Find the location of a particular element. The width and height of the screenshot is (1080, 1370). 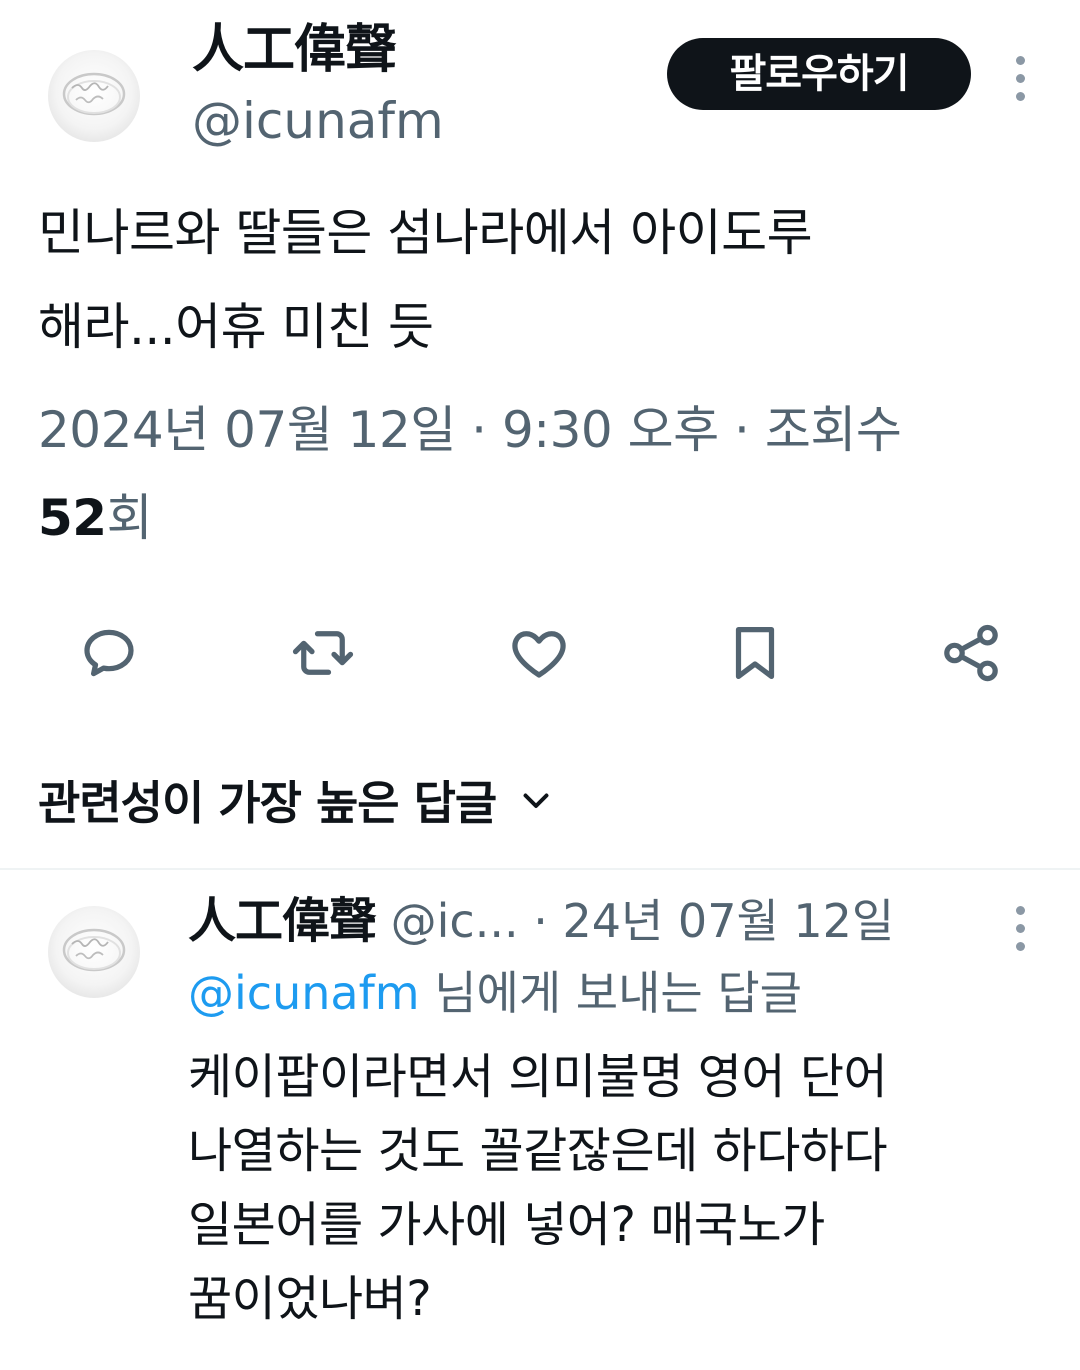

bookmark-icon is located at coordinates (755, 653).